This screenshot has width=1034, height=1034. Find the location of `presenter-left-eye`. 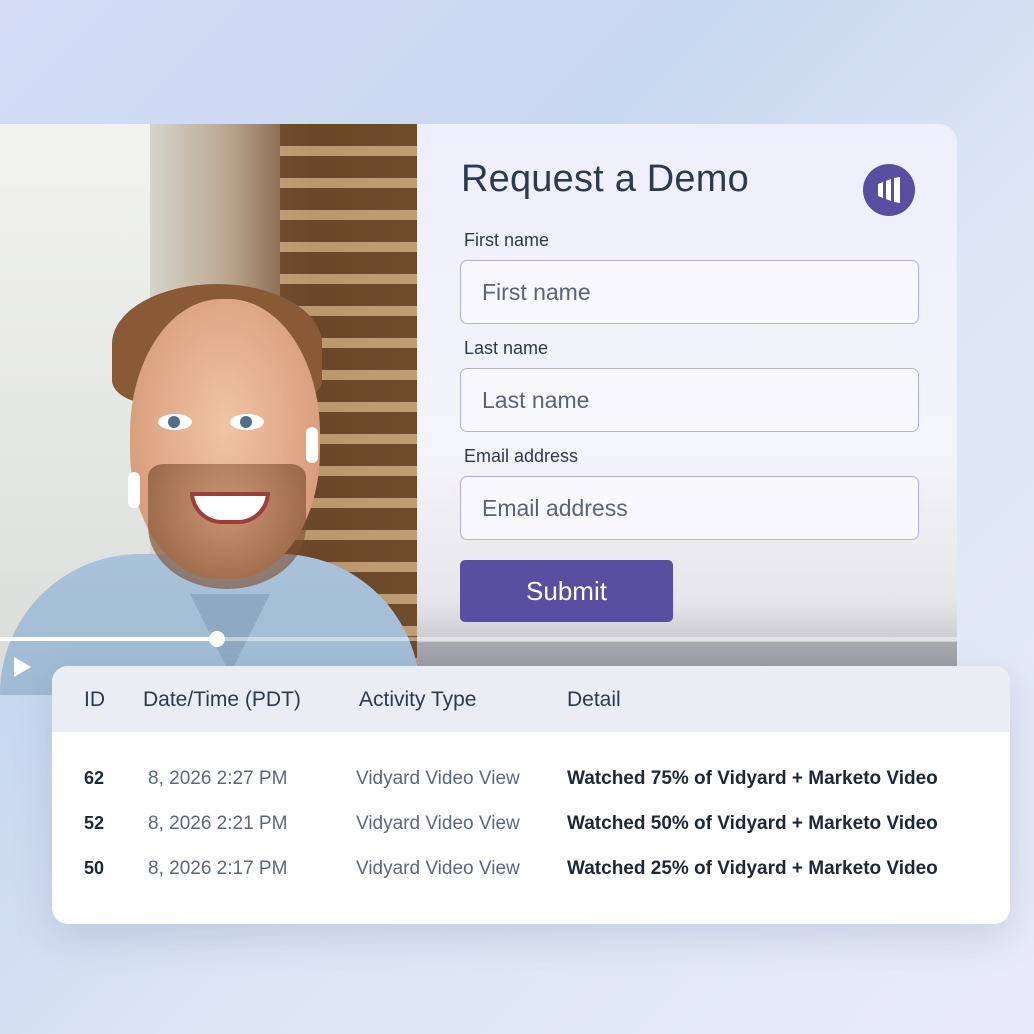

presenter-left-eye is located at coordinates (175, 422).